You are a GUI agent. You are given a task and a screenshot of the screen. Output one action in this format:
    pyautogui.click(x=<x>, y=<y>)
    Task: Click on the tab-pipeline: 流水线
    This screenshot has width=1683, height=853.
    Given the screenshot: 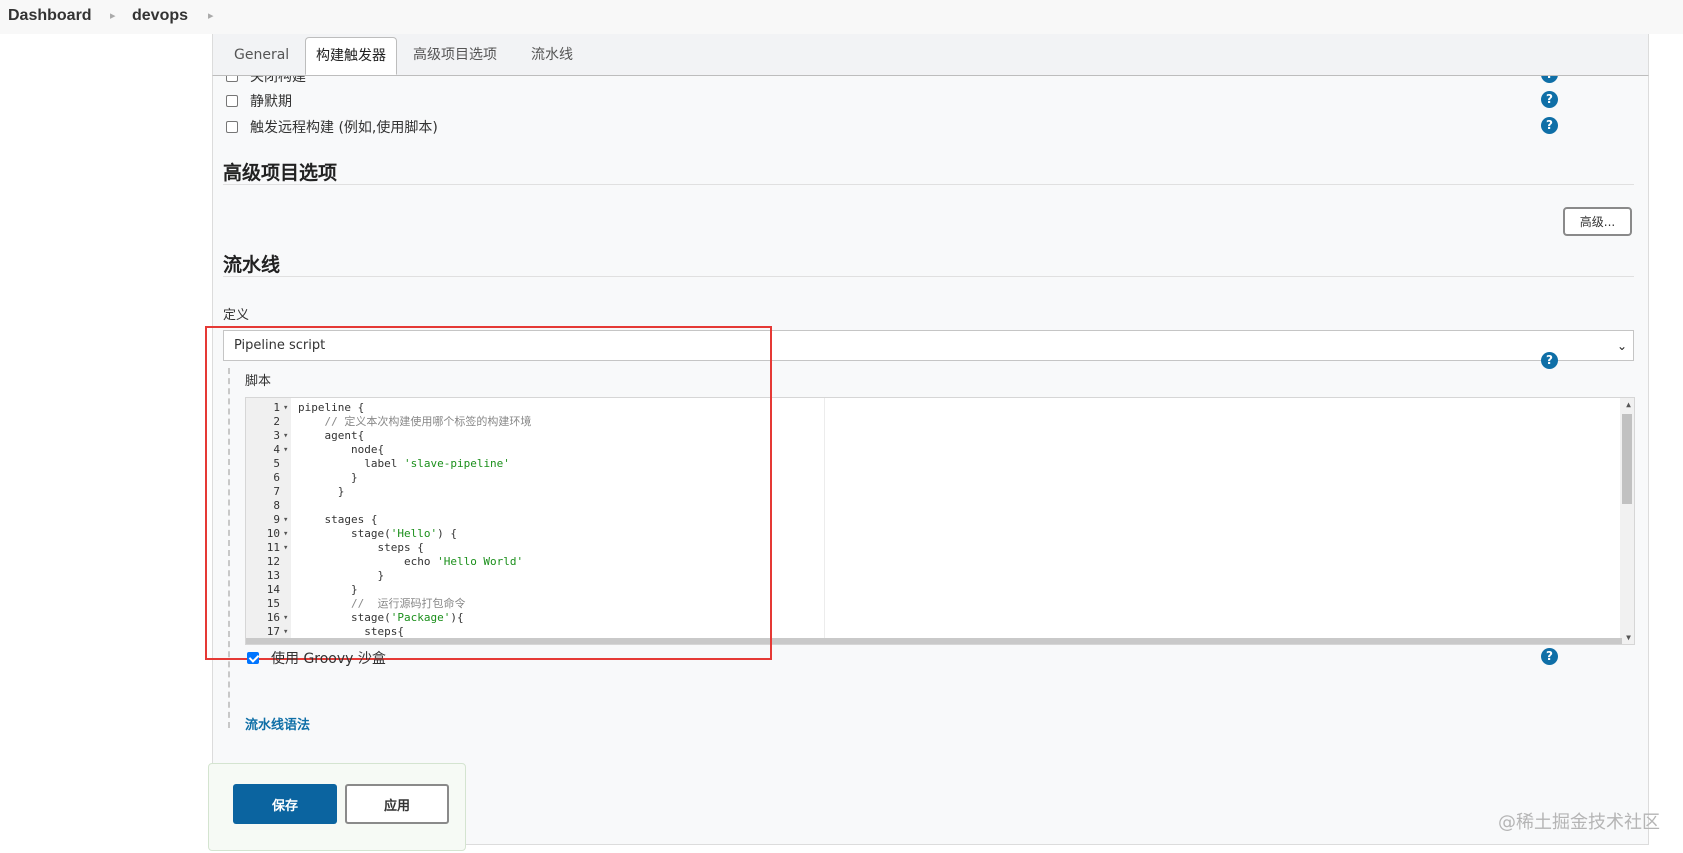 What is the action you would take?
    pyautogui.click(x=552, y=55)
    